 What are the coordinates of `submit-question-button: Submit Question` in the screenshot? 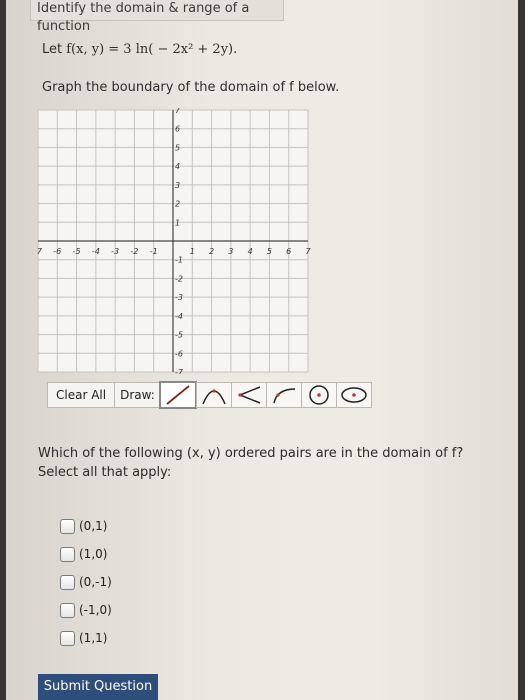 It's located at (98, 687).